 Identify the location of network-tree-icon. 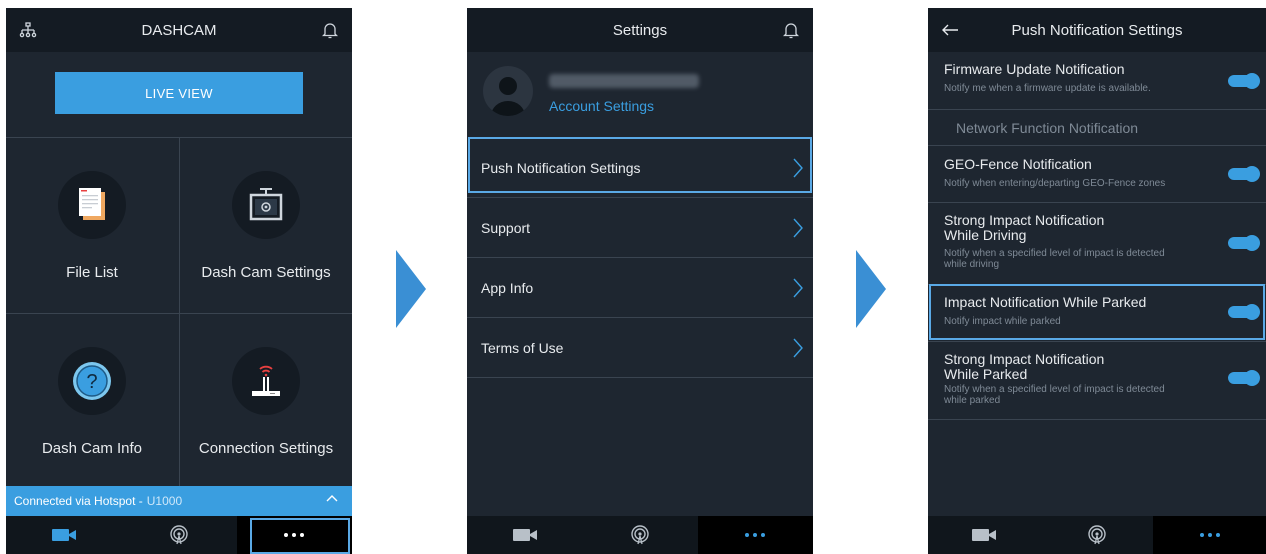
(28, 30).